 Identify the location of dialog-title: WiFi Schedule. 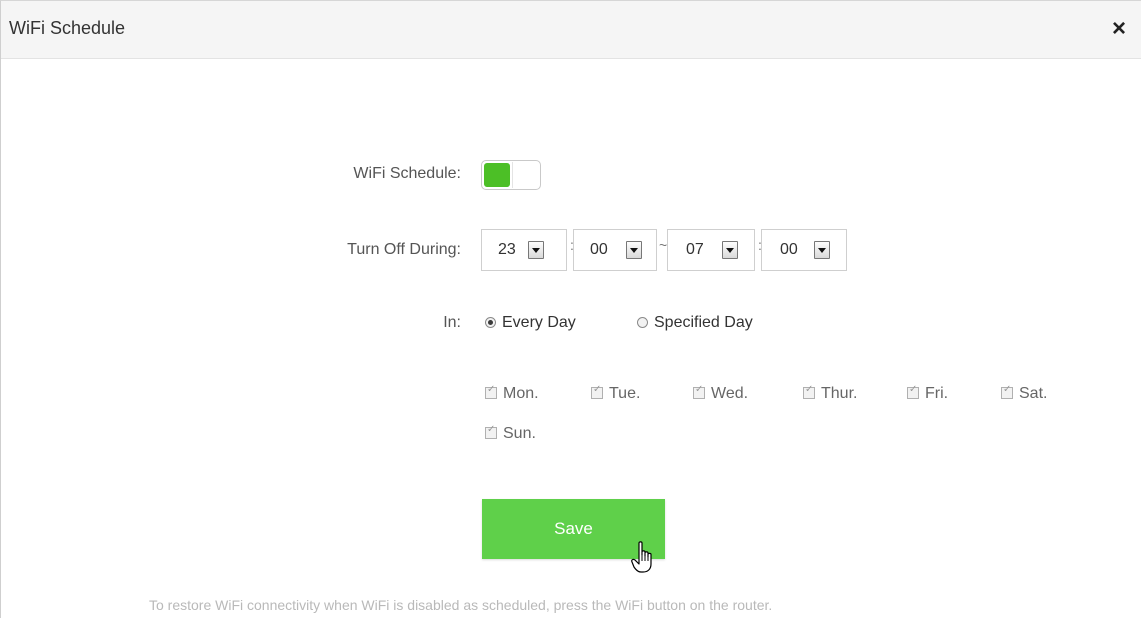
(67, 28).